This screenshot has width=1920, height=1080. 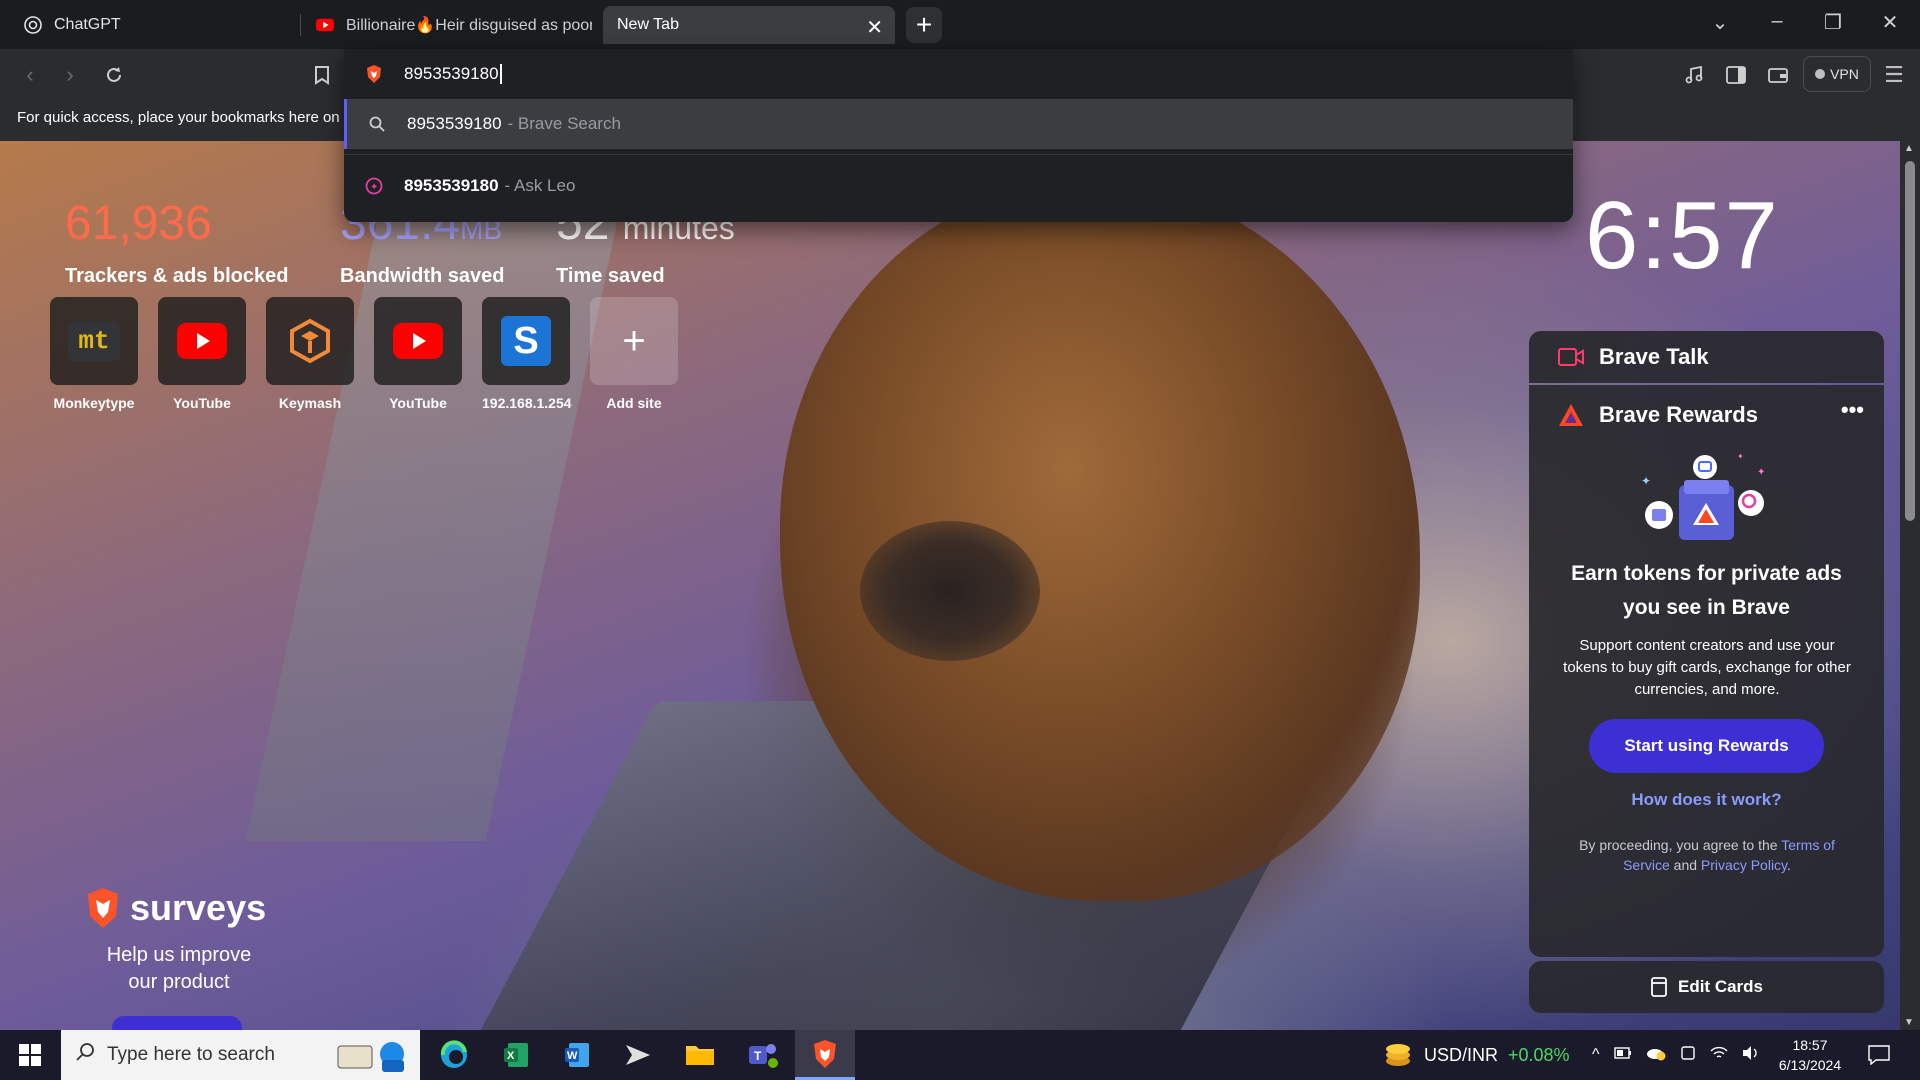 What do you see at coordinates (30, 75) in the screenshot?
I see `back-icon: ‹` at bounding box center [30, 75].